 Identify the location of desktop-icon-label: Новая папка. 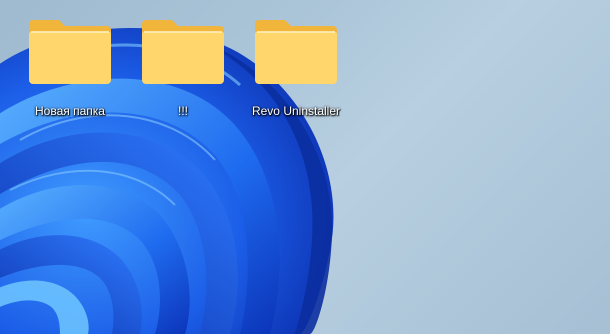
(70, 111).